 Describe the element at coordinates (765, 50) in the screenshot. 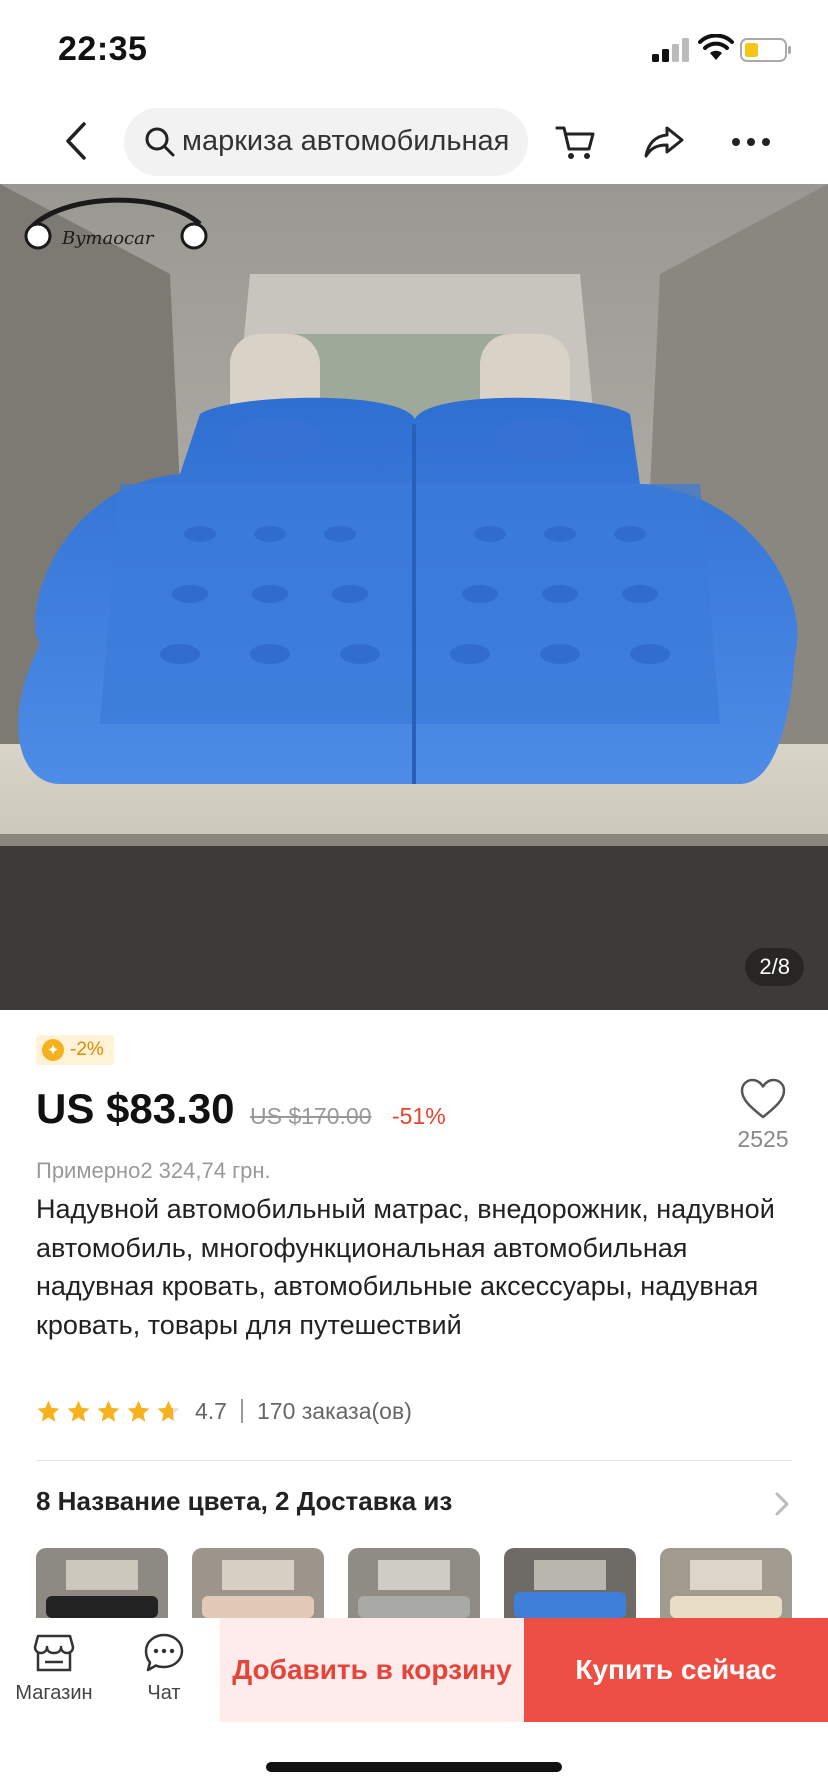

I see `battery-icon` at that location.